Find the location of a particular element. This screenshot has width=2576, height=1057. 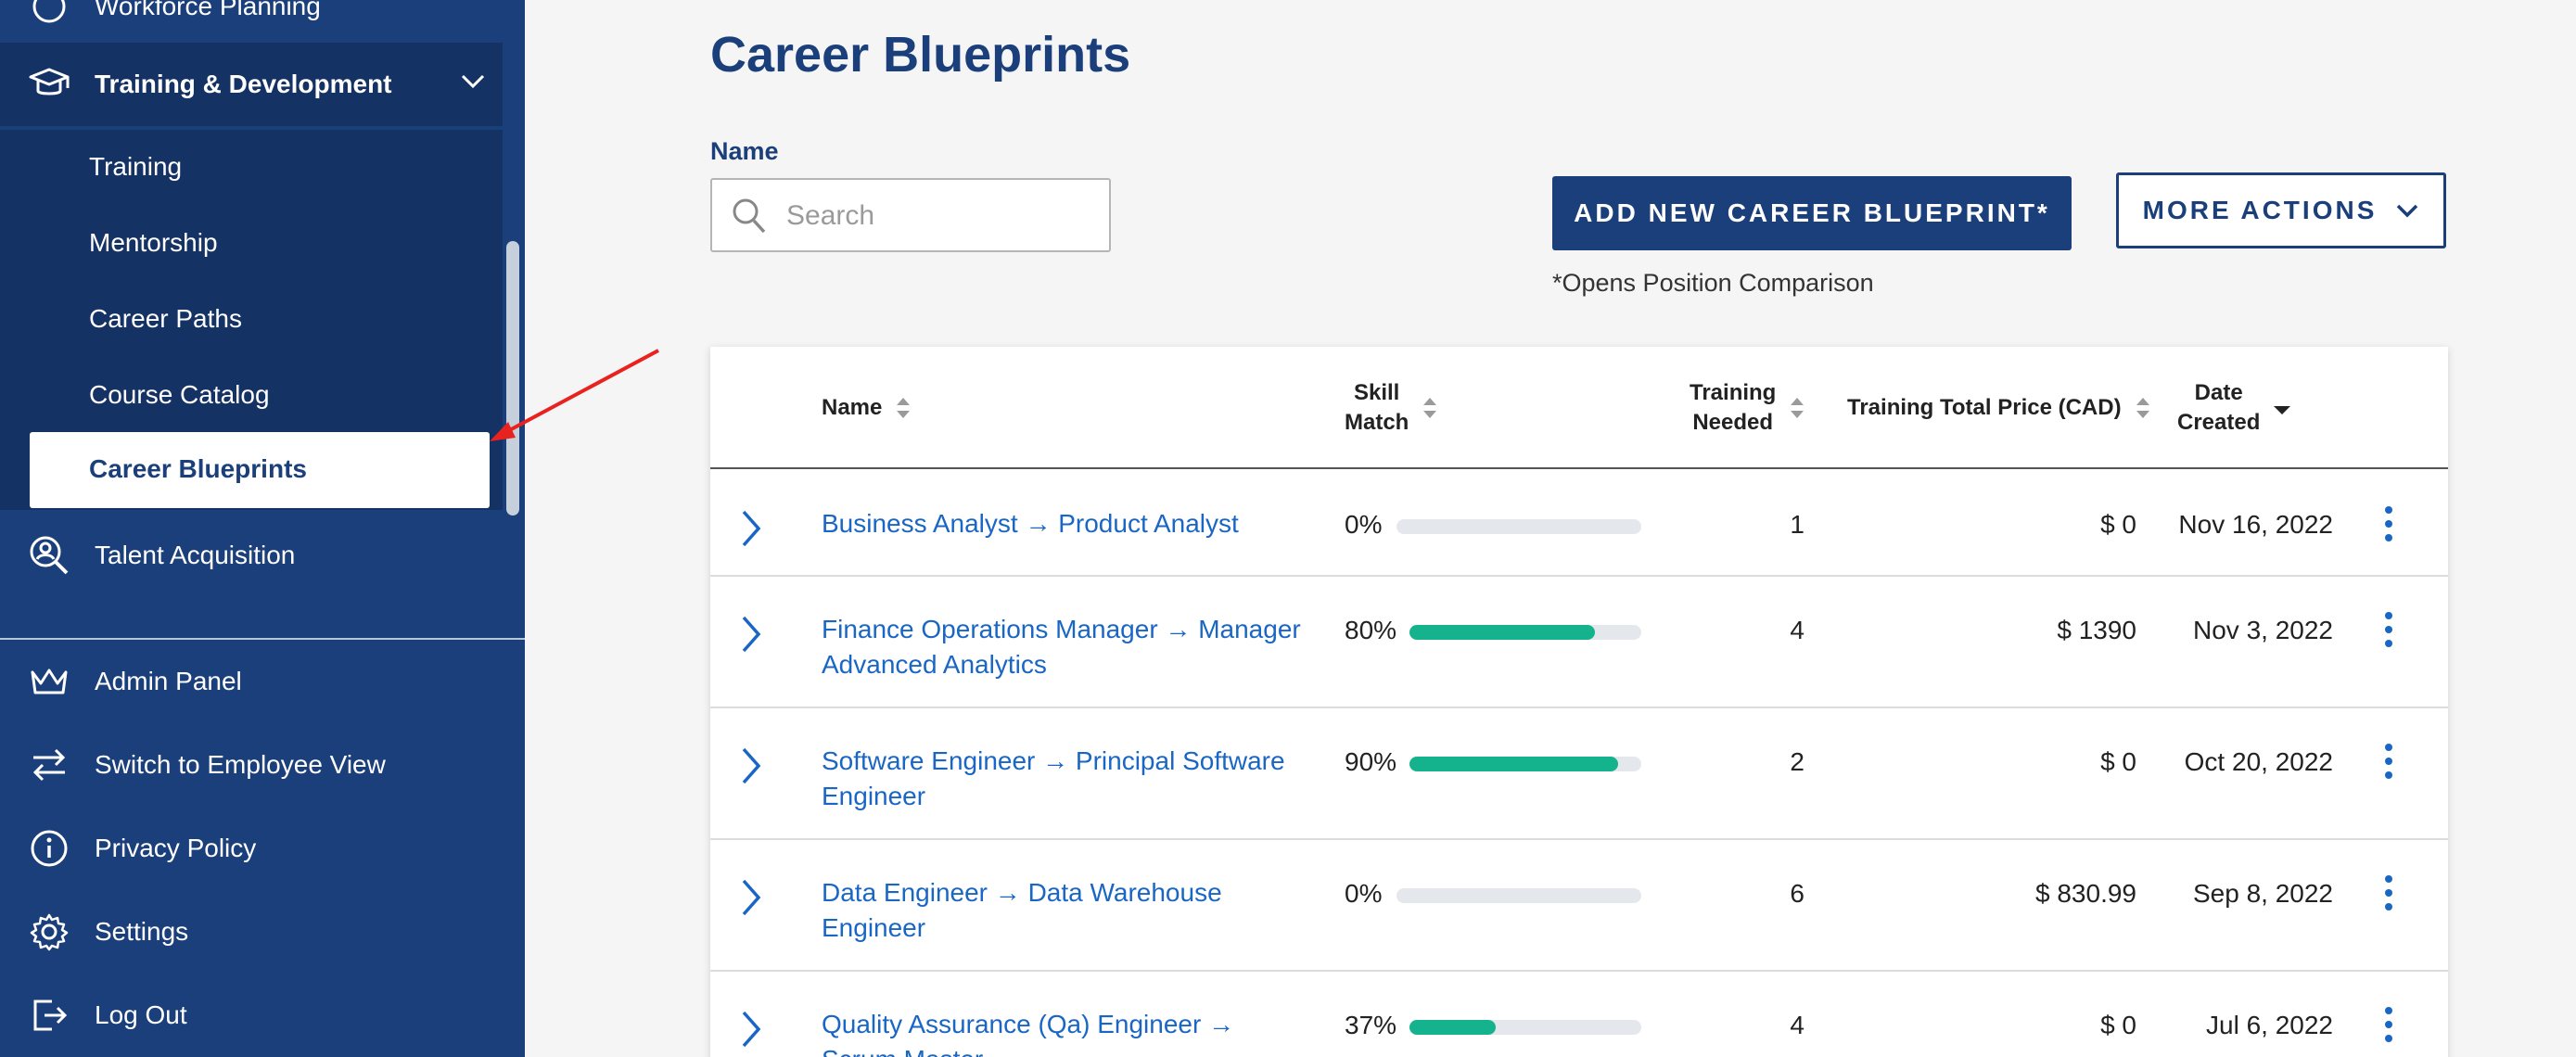

sidebar-item-training-development: Training & Development is located at coordinates (251, 84).